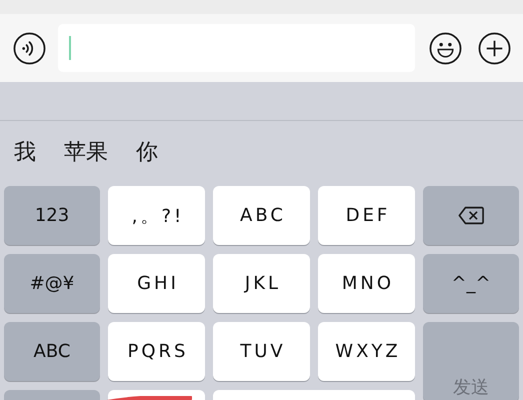 The height and width of the screenshot is (400, 523). I want to click on keyboard-key: #@¥, so click(52, 283).